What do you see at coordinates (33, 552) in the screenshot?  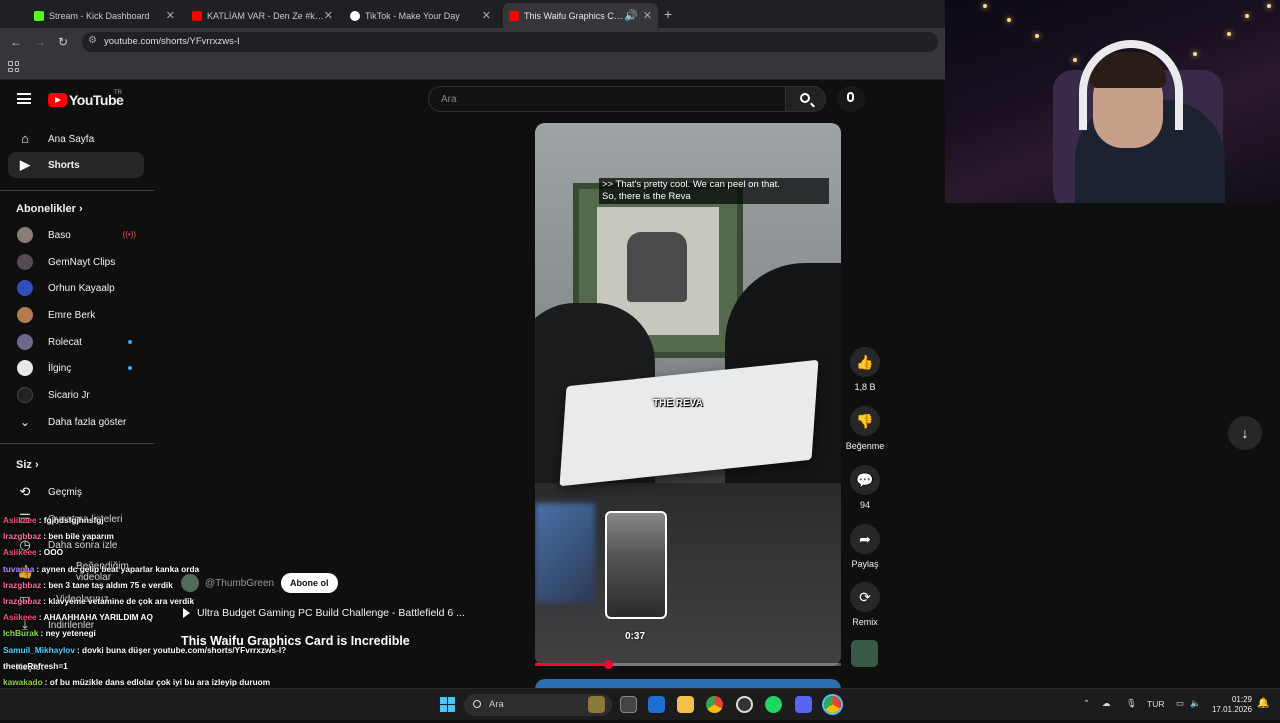 I see `chat-message: Asiikeee: OOO` at bounding box center [33, 552].